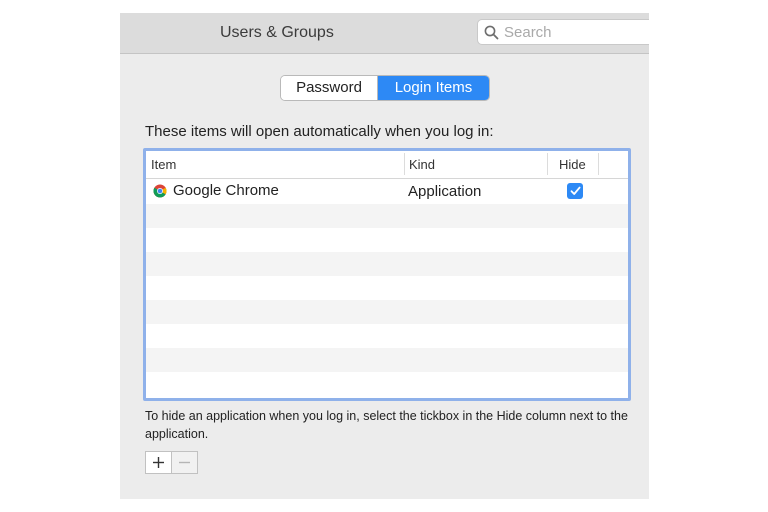 The image size is (768, 512). I want to click on checkmark-icon, so click(575, 190).